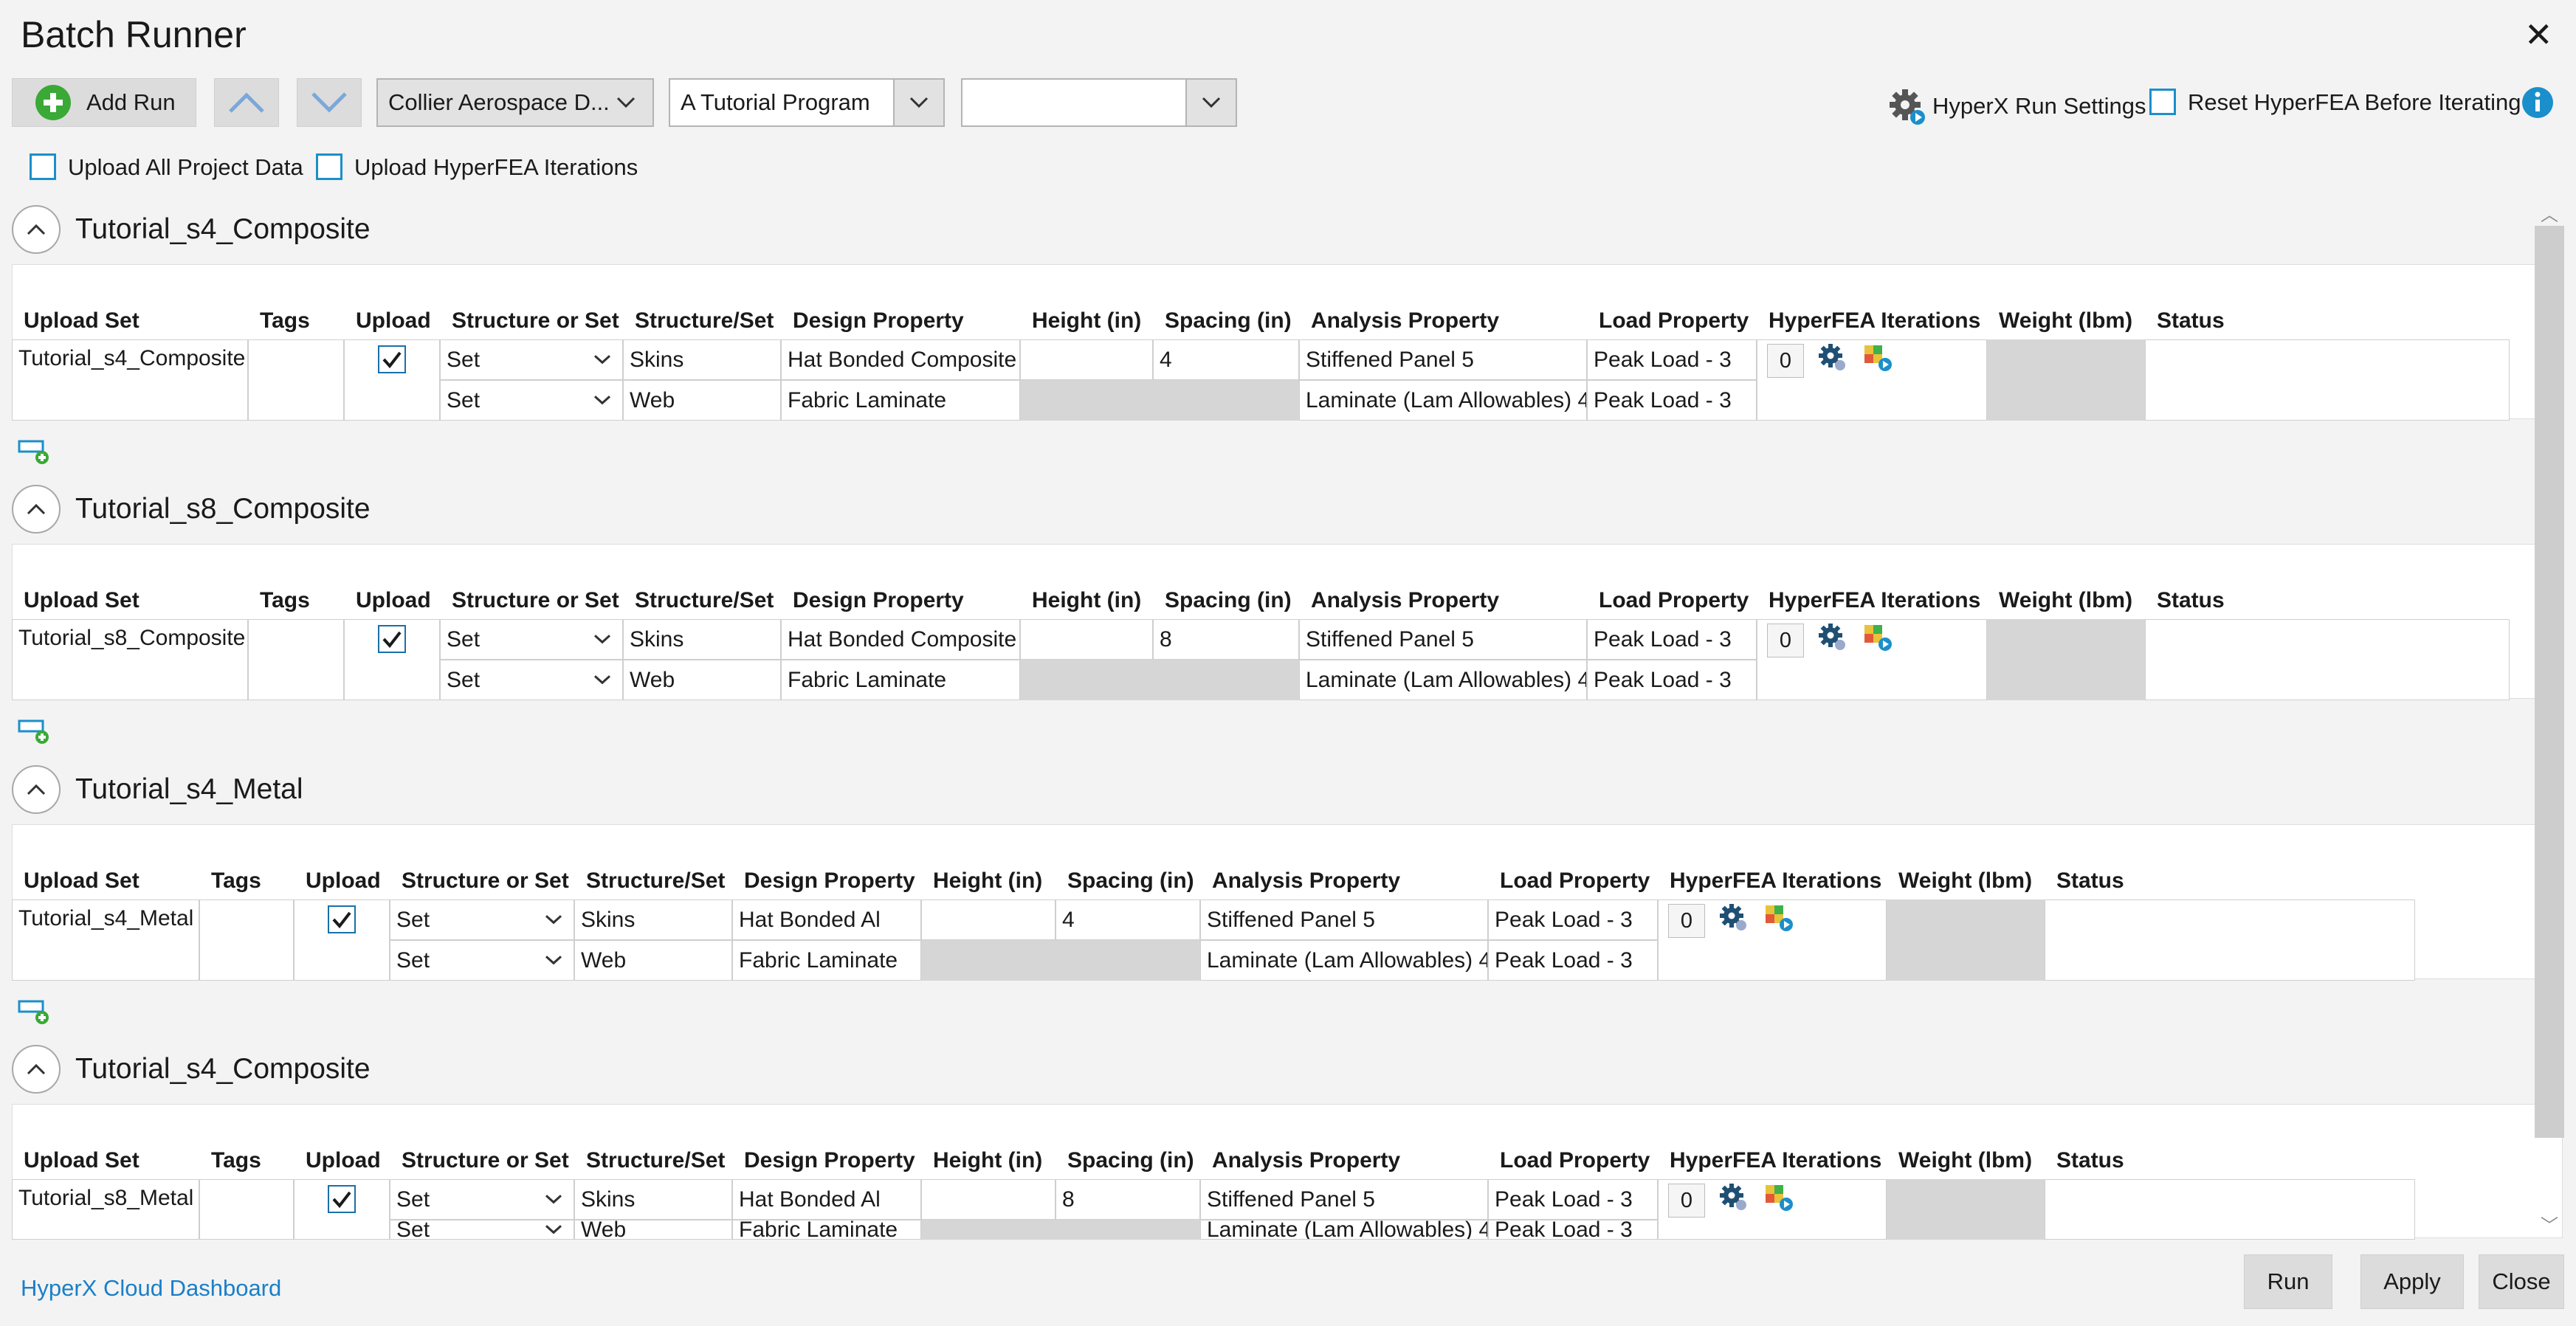 The width and height of the screenshot is (2576, 1326). Describe the element at coordinates (1211, 102) in the screenshot. I see `third-dropdown-arrow` at that location.